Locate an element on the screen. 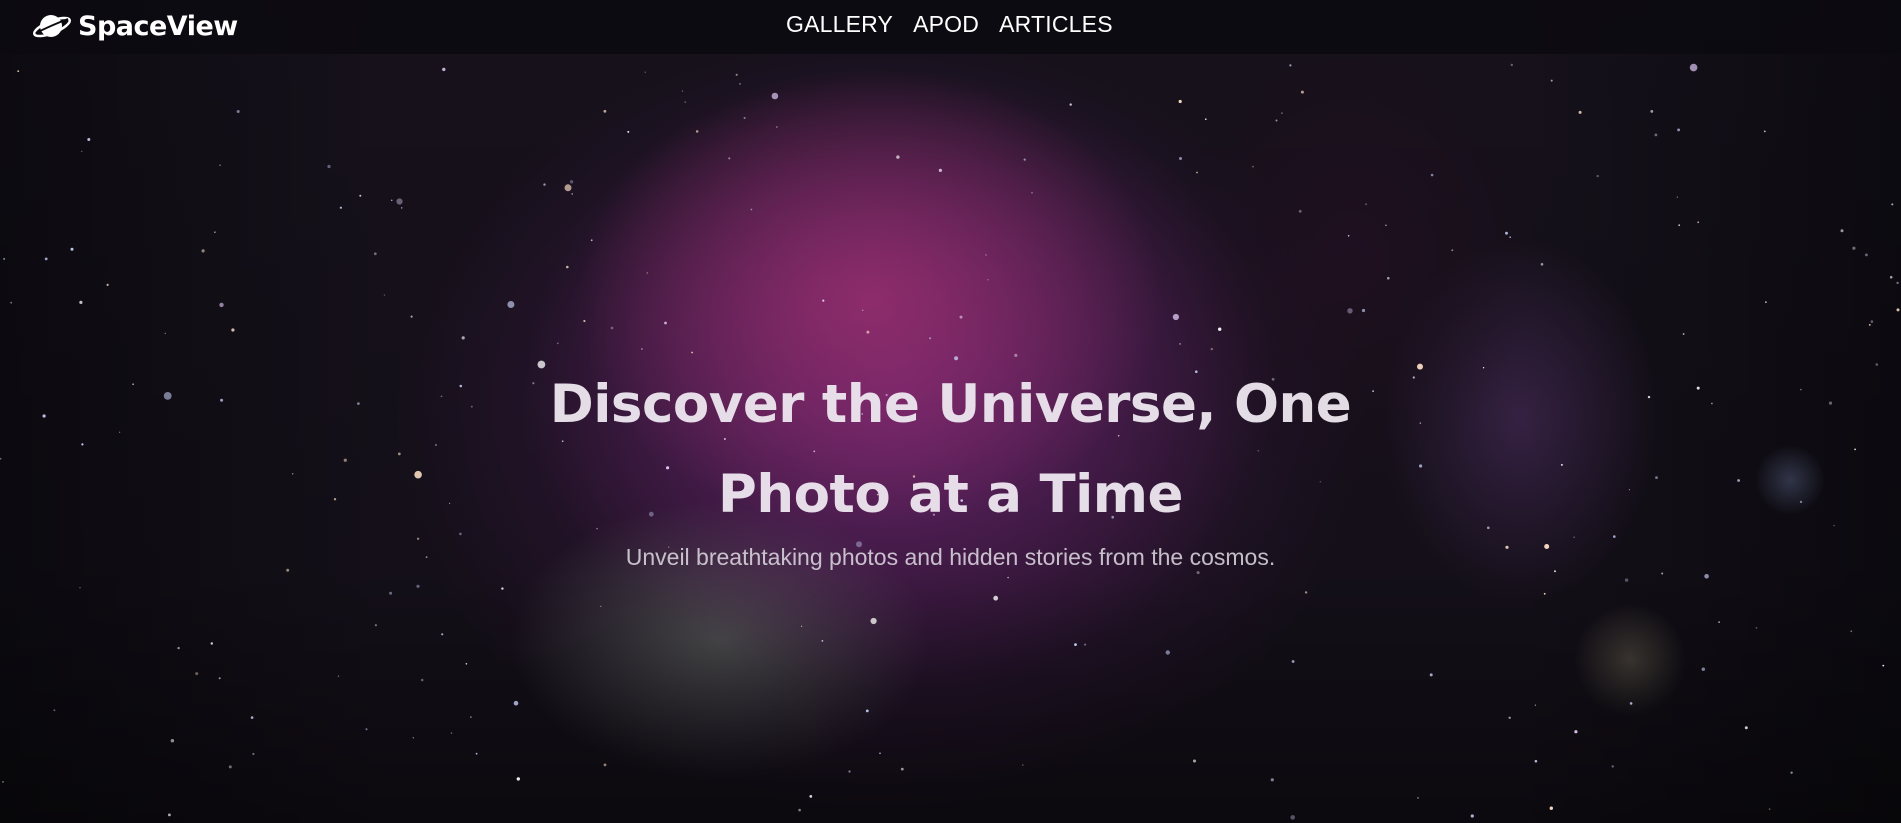  nav-gallery-link: GALLERY is located at coordinates (839, 24).